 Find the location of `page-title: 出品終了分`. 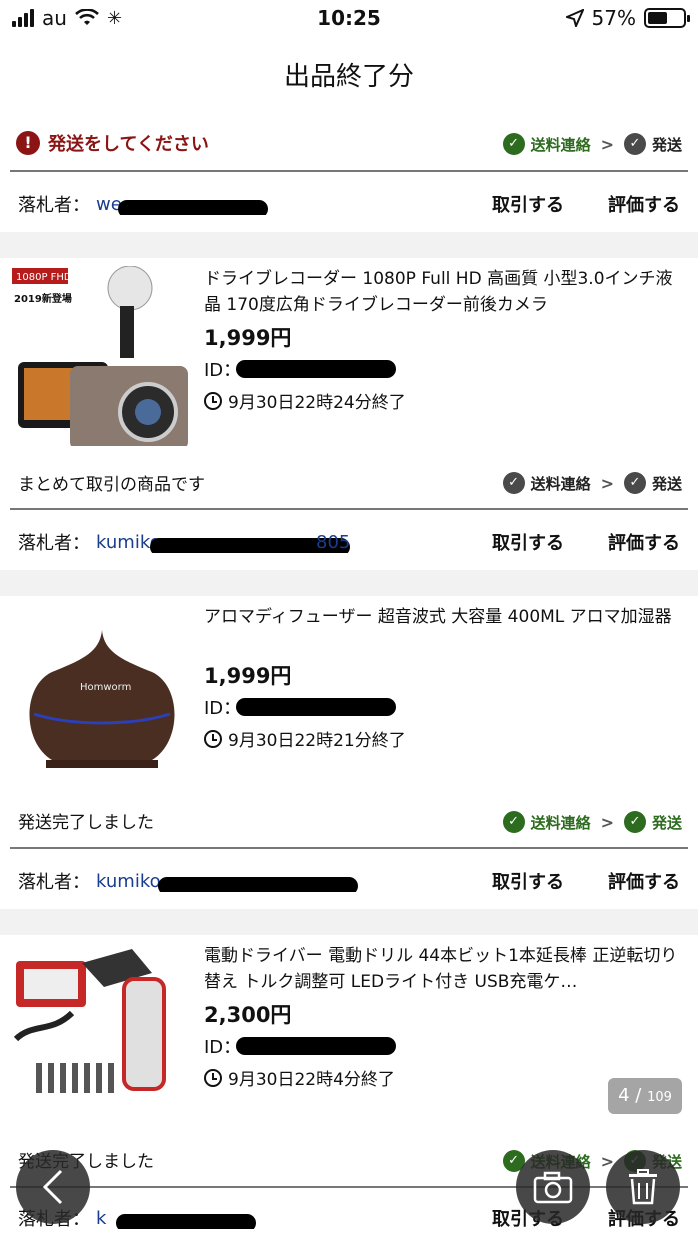

page-title: 出品終了分 is located at coordinates (348, 77).